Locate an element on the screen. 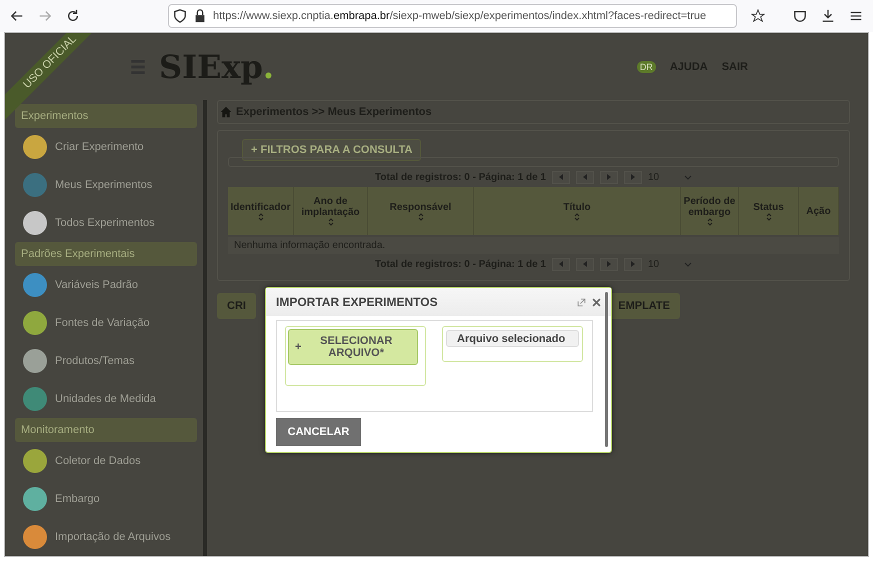 The width and height of the screenshot is (873, 562). column-header: Ano de implantação is located at coordinates (331, 211).